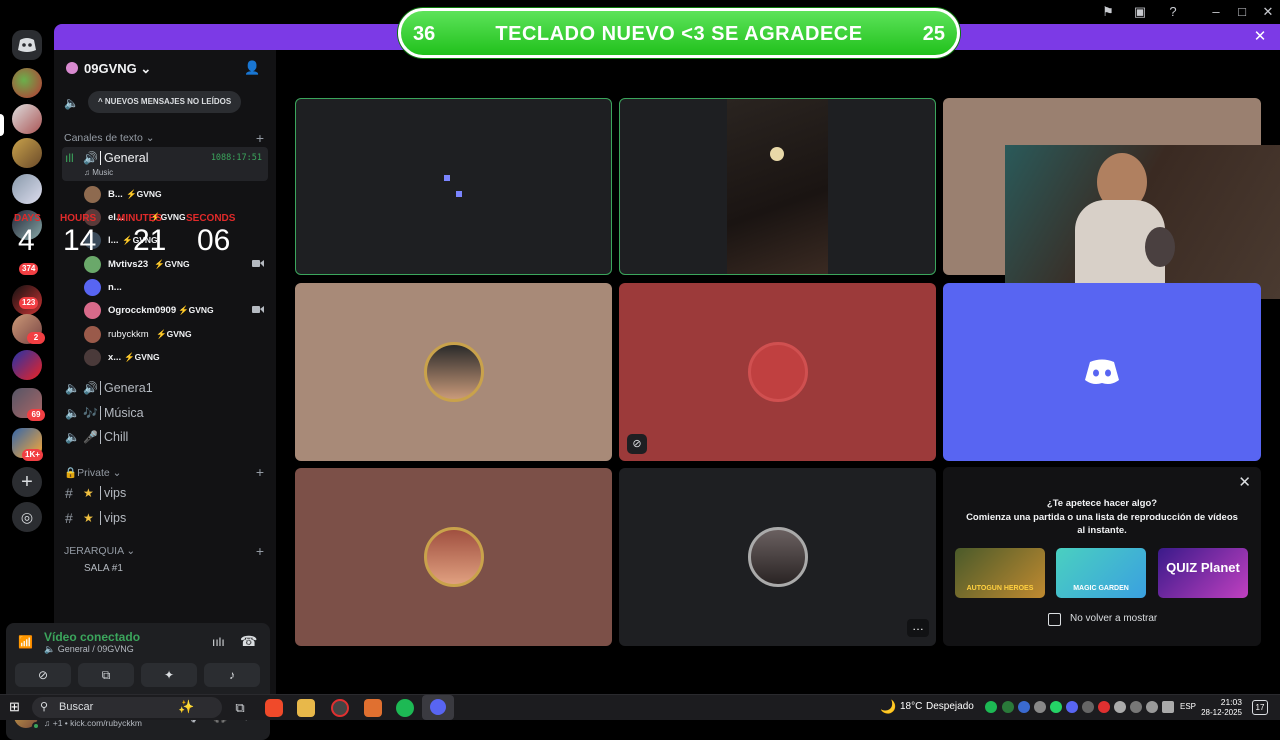 This screenshot has height=740, width=1280. What do you see at coordinates (1072, 707) in the screenshot?
I see `tray-discord-icon` at bounding box center [1072, 707].